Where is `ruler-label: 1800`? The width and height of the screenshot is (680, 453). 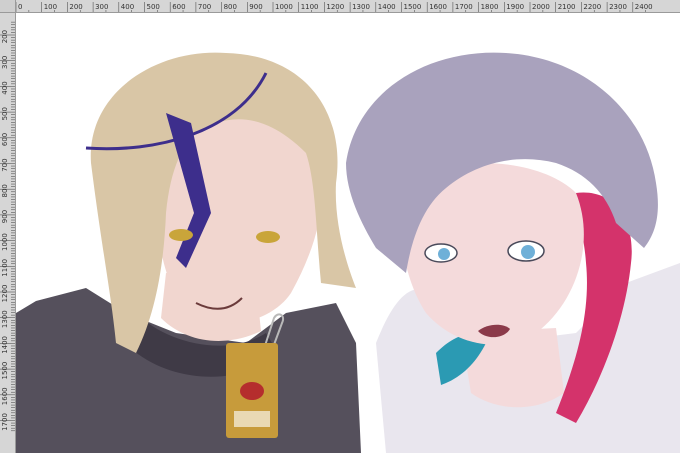 ruler-label: 1800 is located at coordinates (490, 7).